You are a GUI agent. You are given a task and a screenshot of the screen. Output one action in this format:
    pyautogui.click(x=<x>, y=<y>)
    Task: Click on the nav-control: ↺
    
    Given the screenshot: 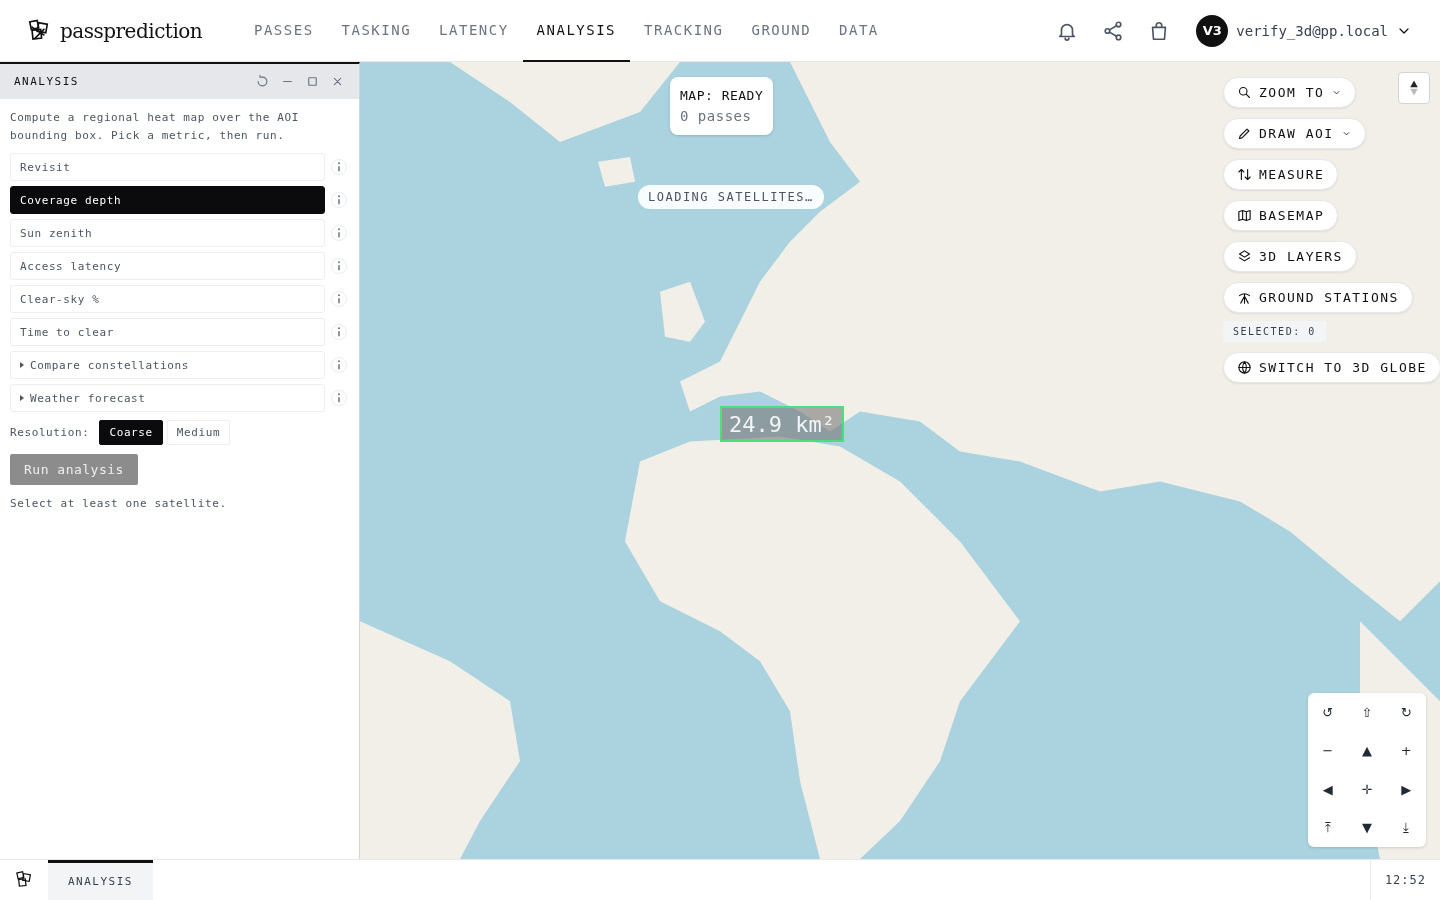 What is the action you would take?
    pyautogui.click(x=1328, y=712)
    